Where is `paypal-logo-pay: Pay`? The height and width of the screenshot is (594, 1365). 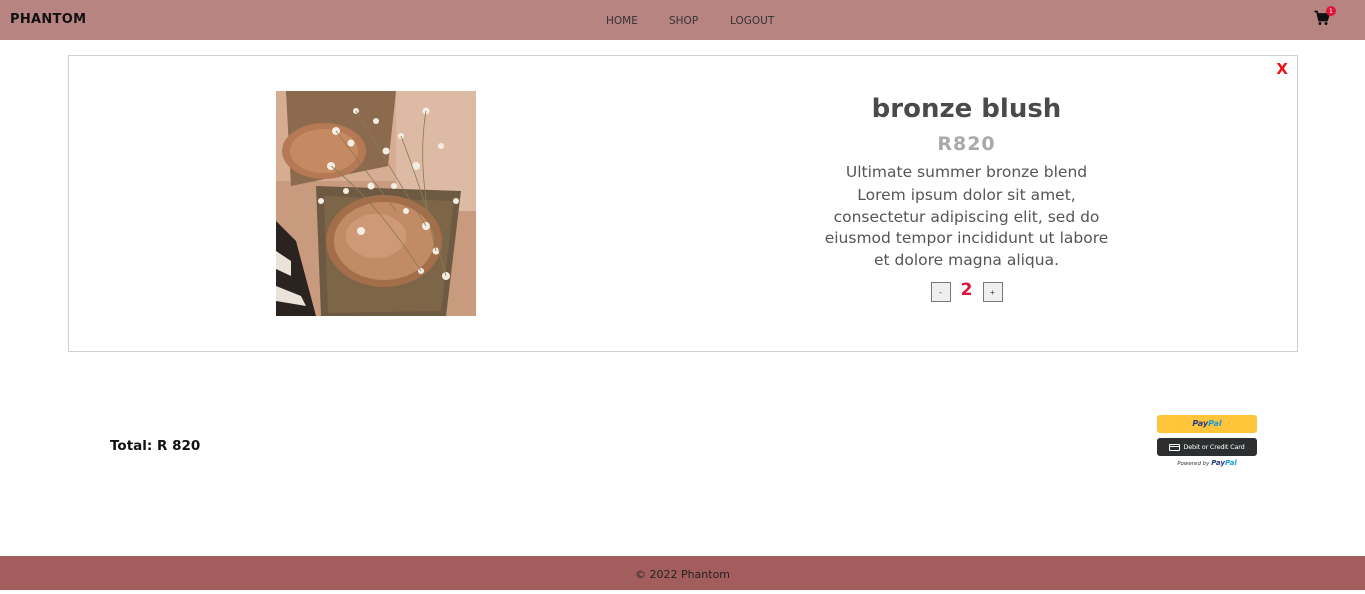 paypal-logo-pay: Pay is located at coordinates (1200, 423).